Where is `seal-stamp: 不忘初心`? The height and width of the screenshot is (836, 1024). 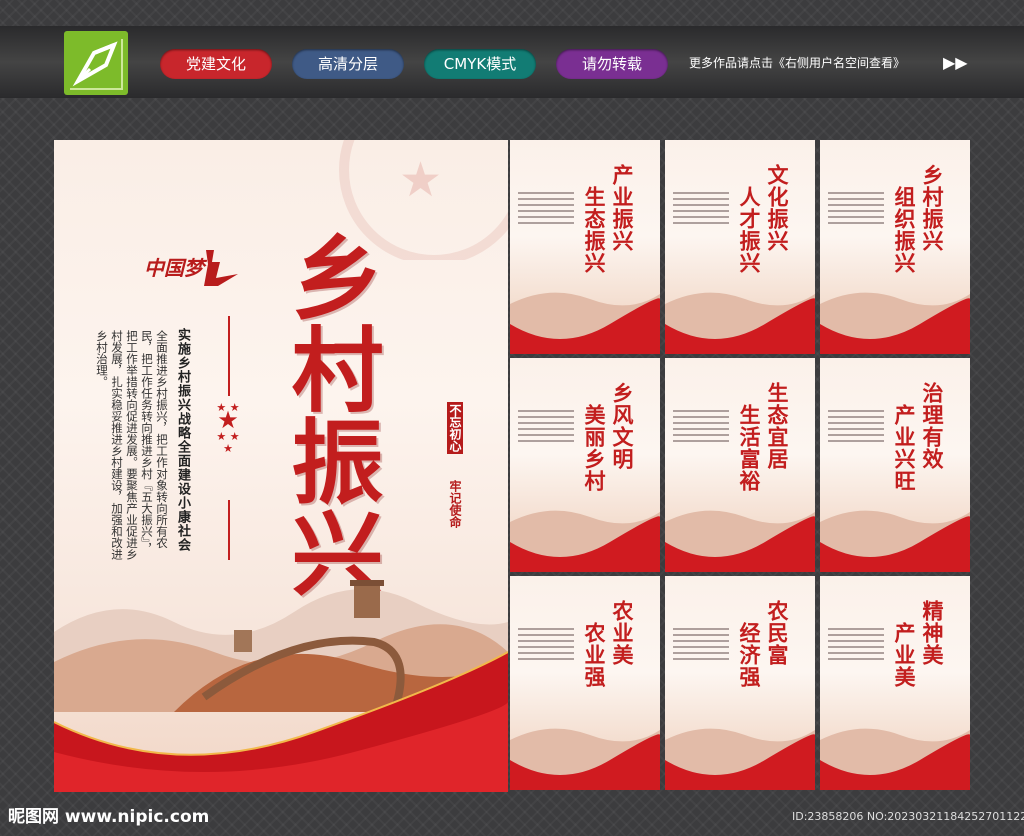
seal-stamp: 不忘初心 is located at coordinates (453, 428).